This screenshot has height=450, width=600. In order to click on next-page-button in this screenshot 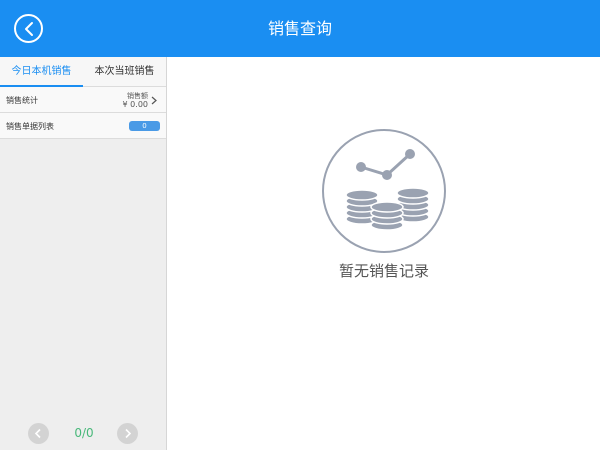, I will do `click(127, 433)`.